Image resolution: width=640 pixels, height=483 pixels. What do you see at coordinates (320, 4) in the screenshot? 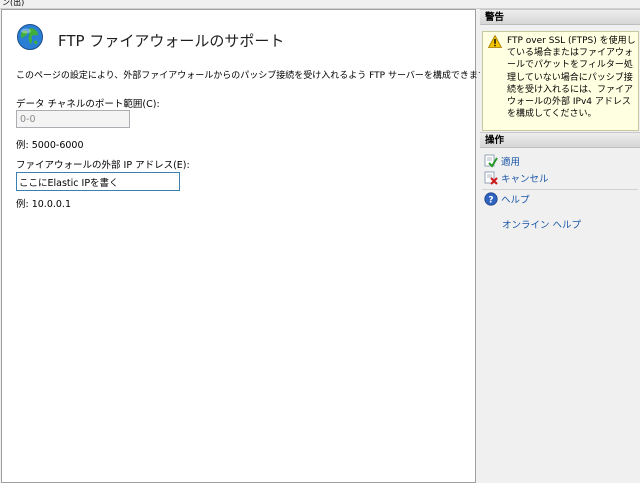
I see `window-title-strip: ン(出)` at bounding box center [320, 4].